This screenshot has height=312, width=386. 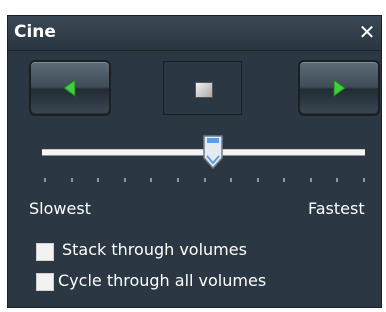 I want to click on play-forward-button, so click(x=339, y=88).